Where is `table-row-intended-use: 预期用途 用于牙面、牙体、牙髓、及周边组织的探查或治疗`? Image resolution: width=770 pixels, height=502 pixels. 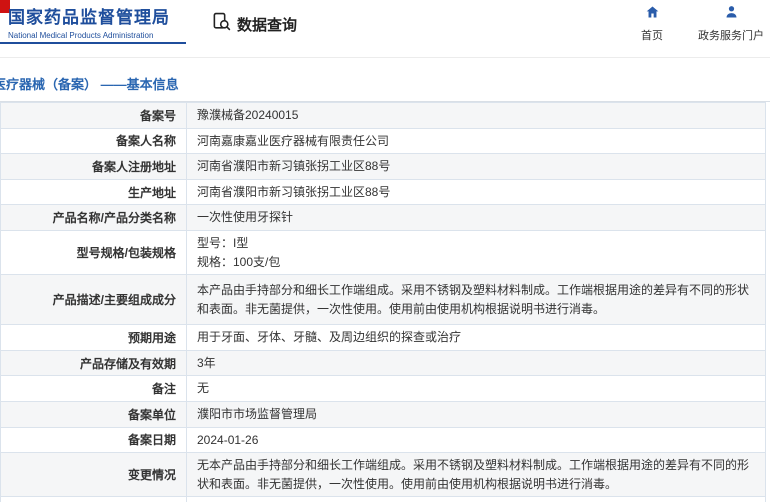
table-row-intended-use: 预期用途 用于牙面、牙体、牙髓、及周边组织的探查或治疗 is located at coordinates (383, 337).